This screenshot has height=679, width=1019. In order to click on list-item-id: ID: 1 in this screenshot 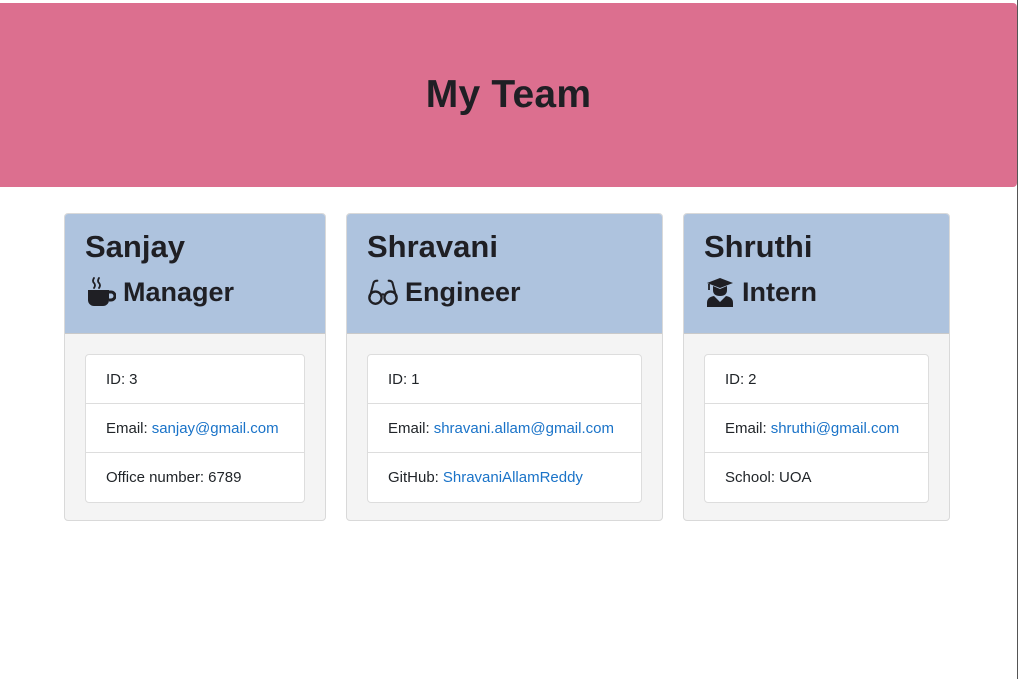, I will do `click(504, 379)`.